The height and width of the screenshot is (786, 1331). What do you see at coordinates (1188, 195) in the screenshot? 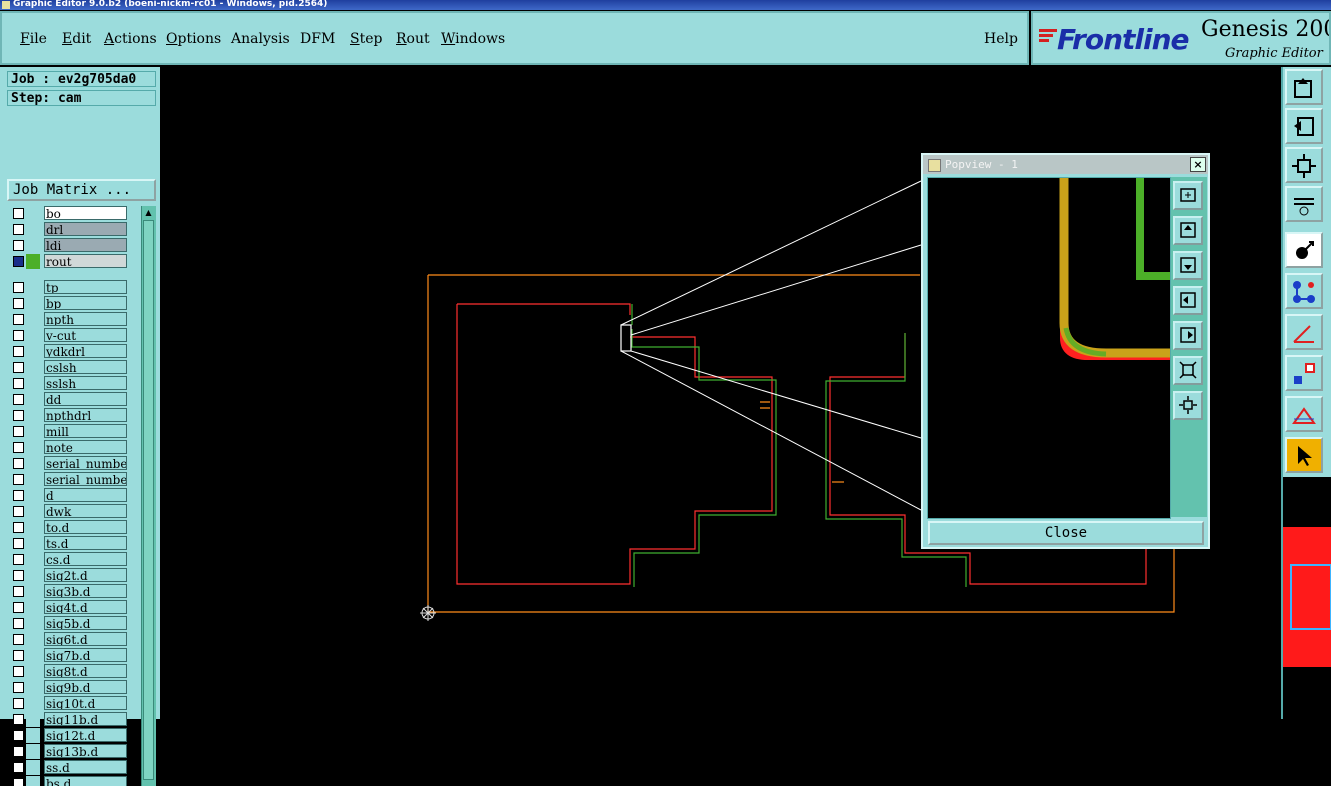
I see `popview-zoom-home-button` at bounding box center [1188, 195].